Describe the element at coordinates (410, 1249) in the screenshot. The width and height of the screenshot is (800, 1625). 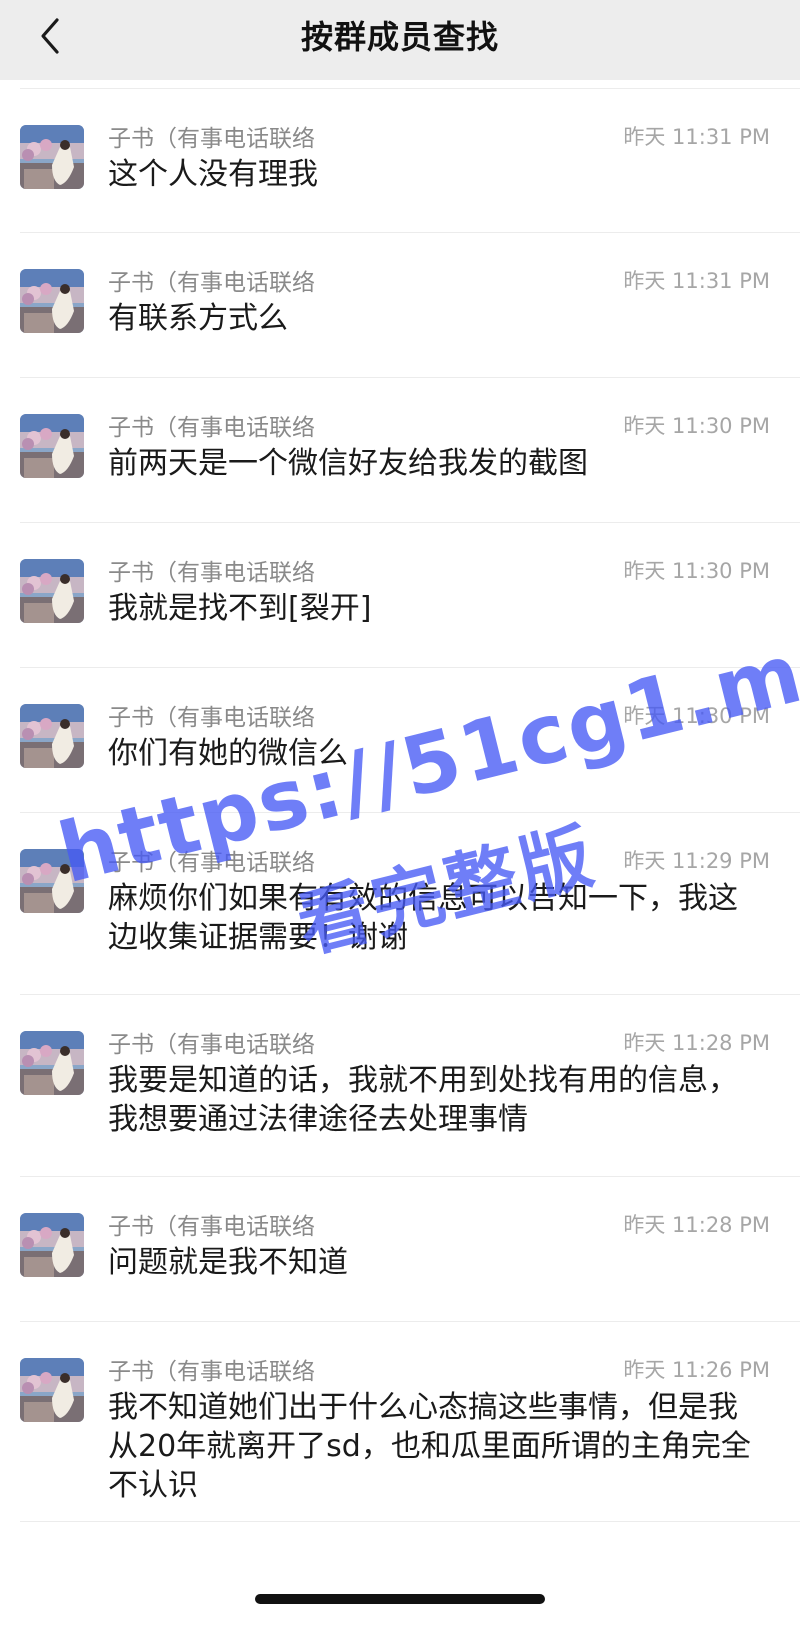
I see `message-row: 子书（有事电话联络 昨天 11:28 PM 问题就是我不知道` at that location.